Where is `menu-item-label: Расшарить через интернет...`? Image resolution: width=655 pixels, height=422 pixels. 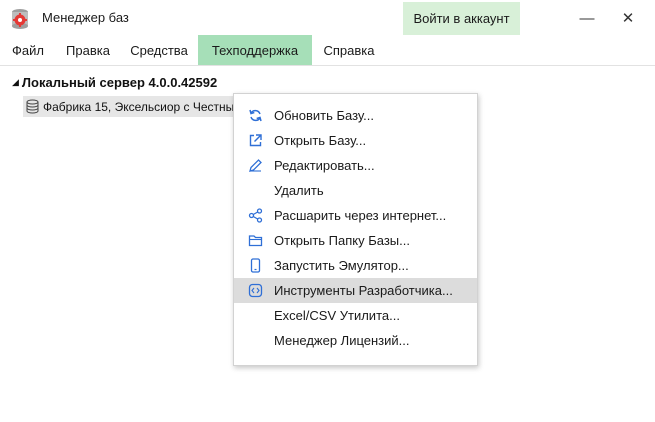
menu-item-label: Расшарить через интернет... is located at coordinates (360, 215).